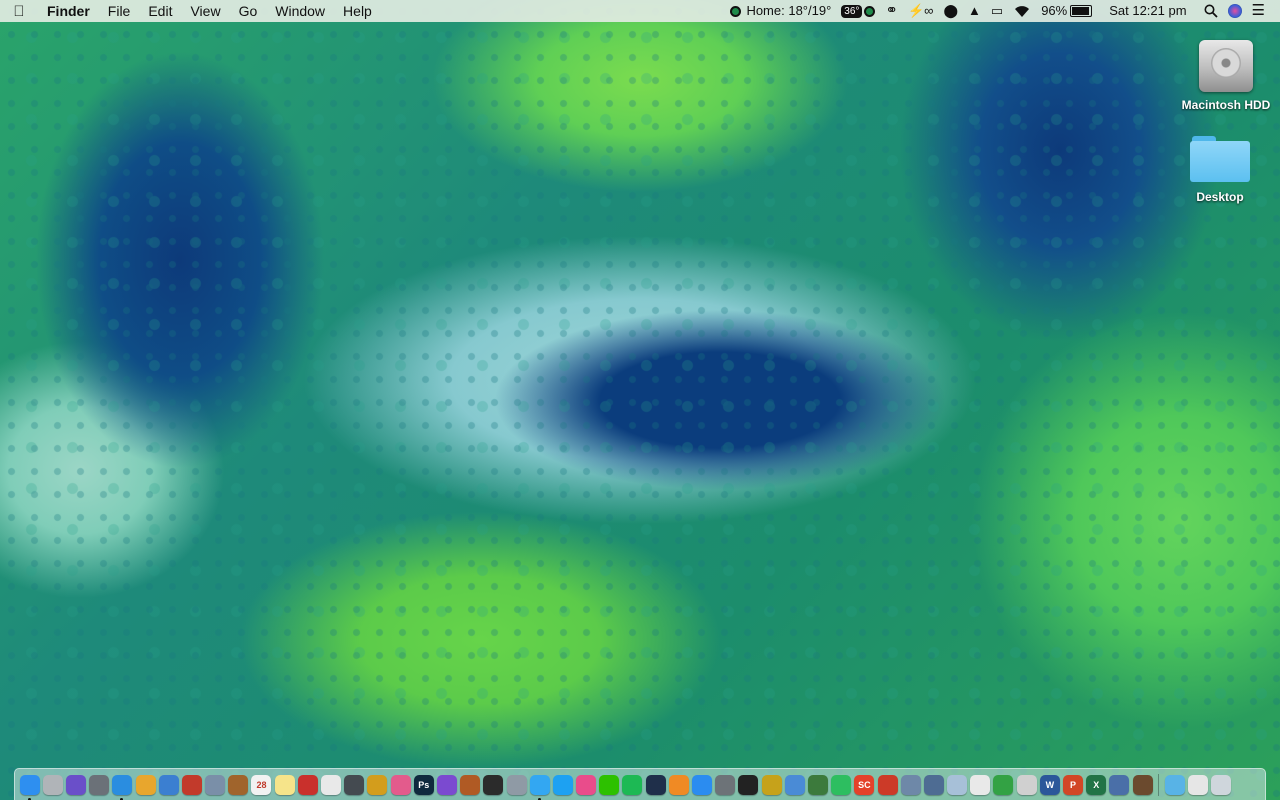 Image resolution: width=1280 pixels, height=800 pixels. Describe the element at coordinates (817, 784) in the screenshot. I see `dock-item-vectorize` at that location.